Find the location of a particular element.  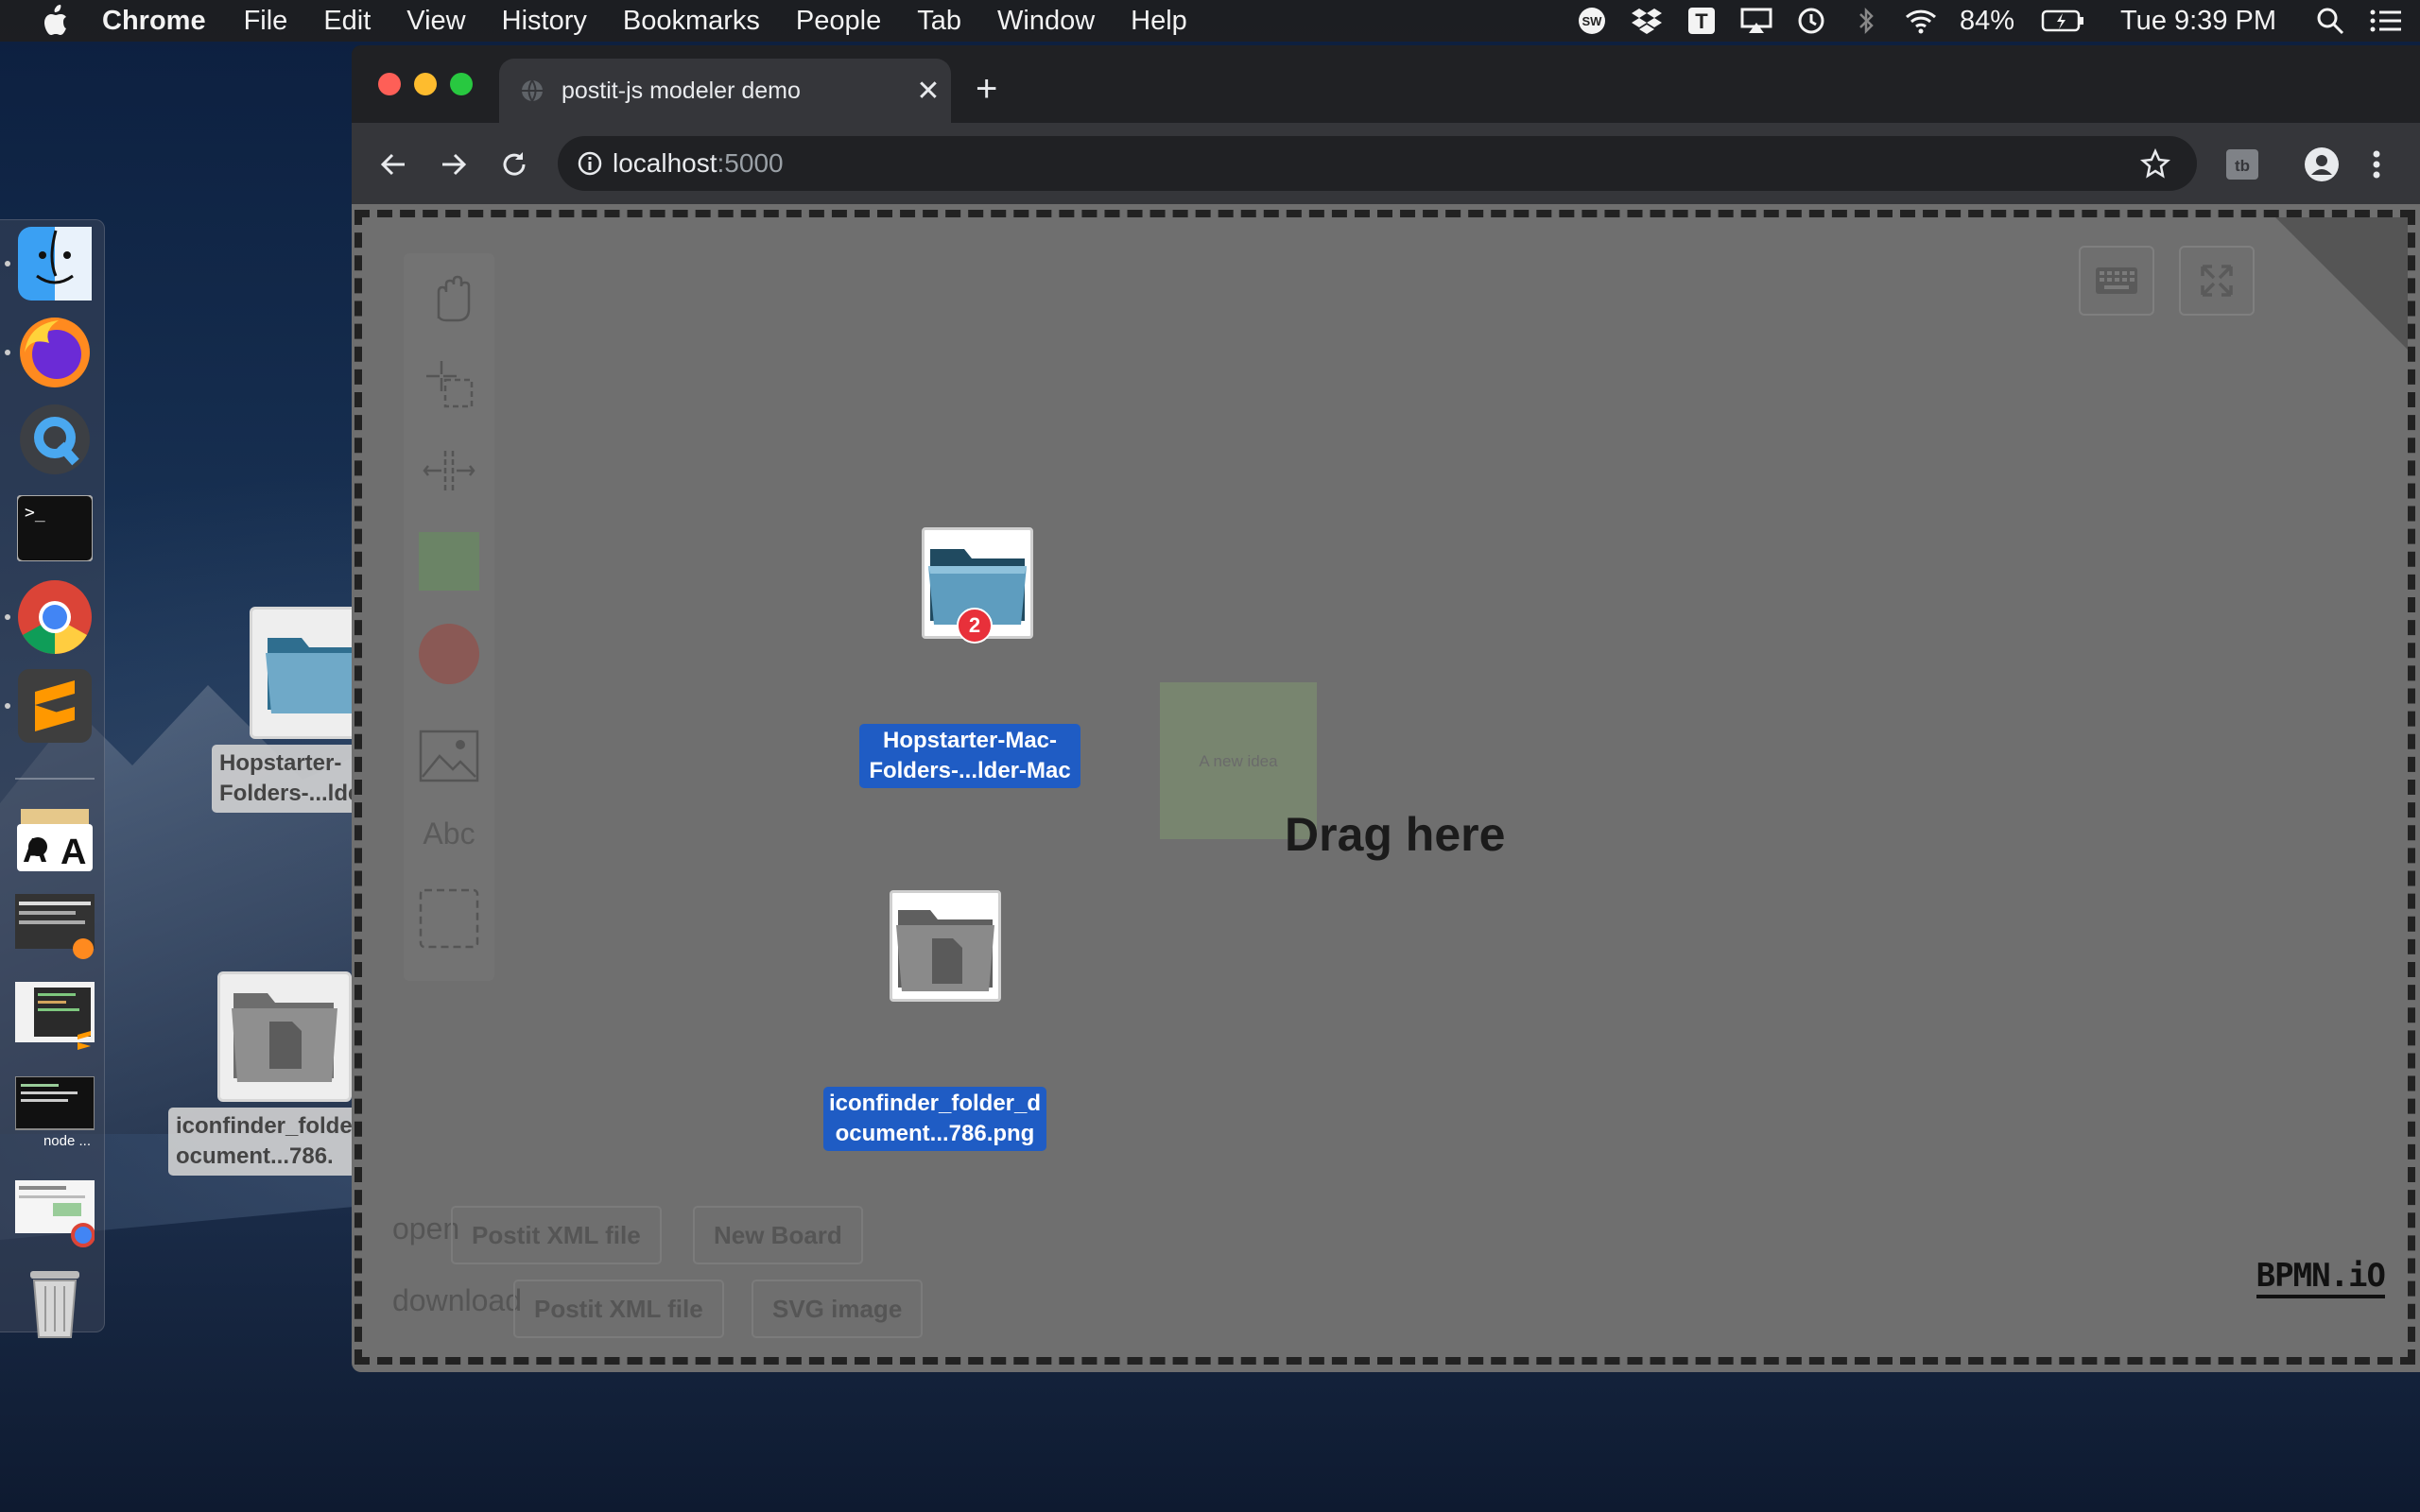

browser-menu-icon is located at coordinates (2376, 164).